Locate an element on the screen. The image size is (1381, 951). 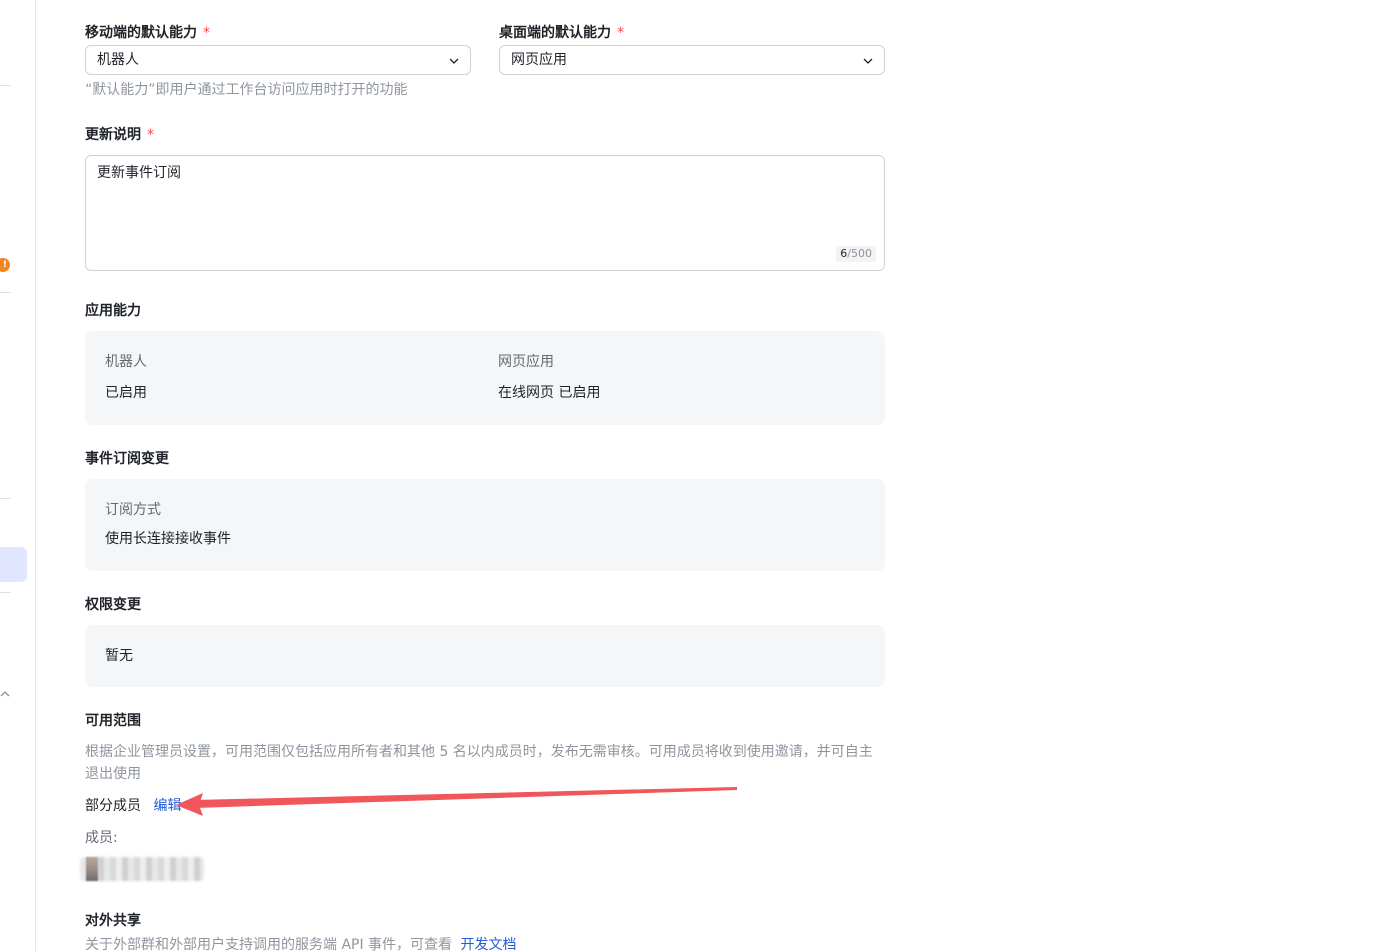
external-sharing-title: 对外共享 is located at coordinates (113, 921).